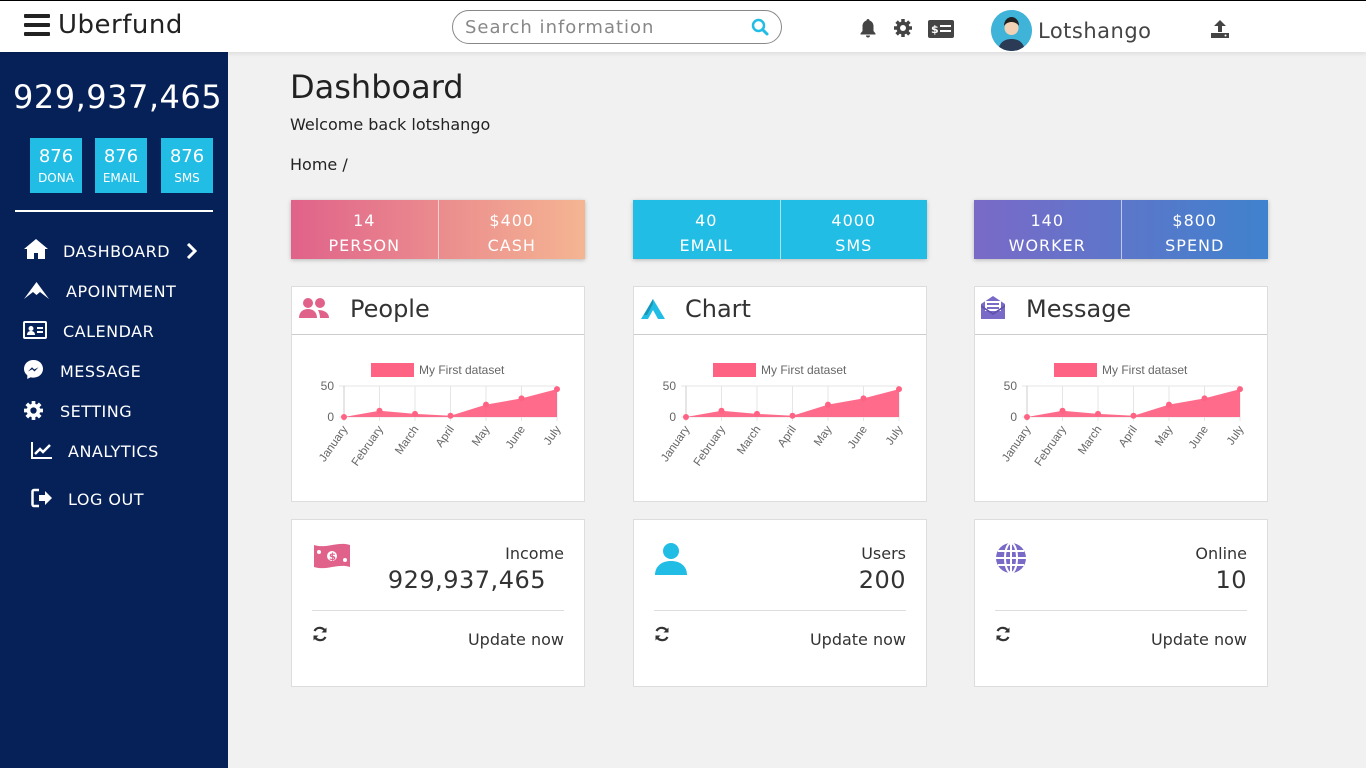 The image size is (1366, 768). I want to click on gear-icon, so click(903, 28).